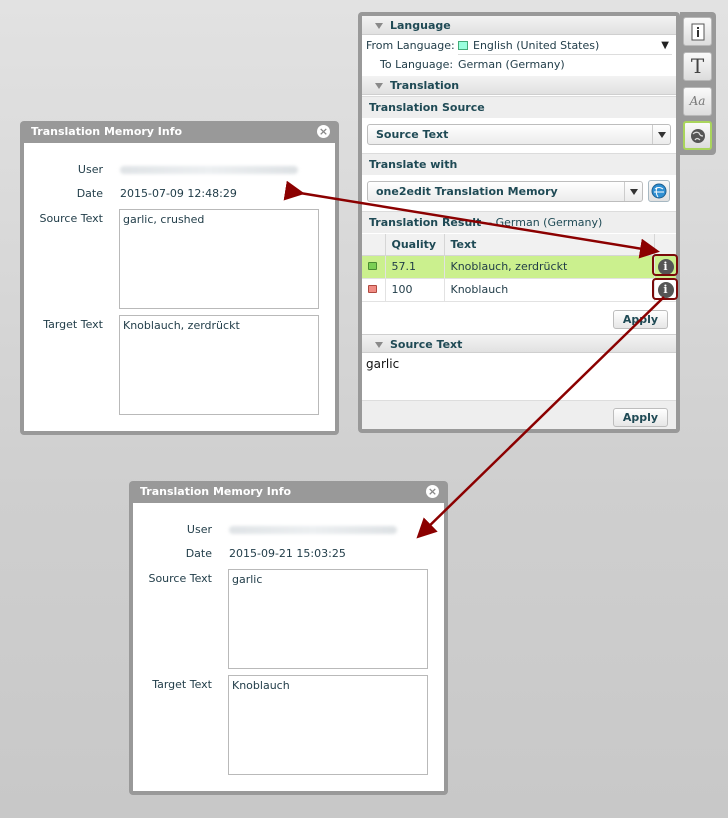  What do you see at coordinates (511, 64) in the screenshot?
I see `to-language-value: German (Germany)` at bounding box center [511, 64].